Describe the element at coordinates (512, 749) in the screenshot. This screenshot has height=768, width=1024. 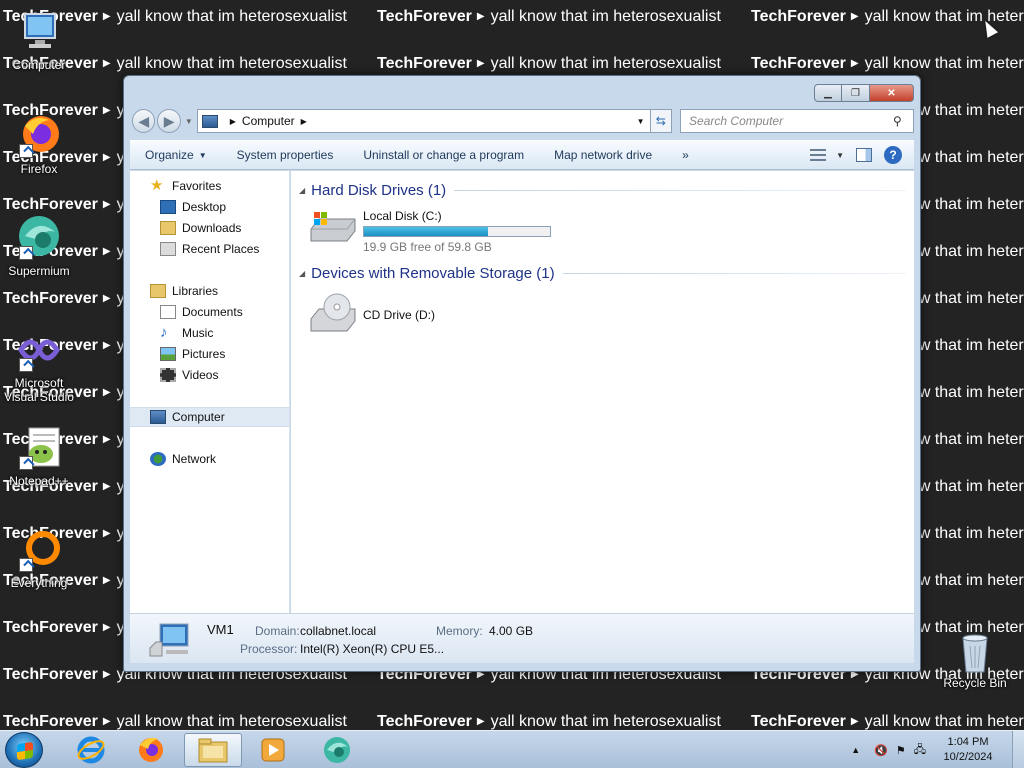
I see `taskbar: ▲ 🔇 ⚑ 🖧 1:04 PM 10/2/2024` at that location.